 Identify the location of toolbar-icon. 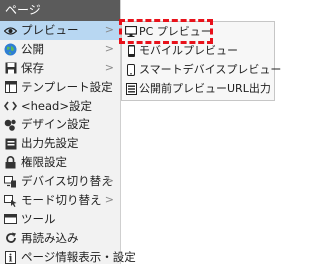
(10, 219).